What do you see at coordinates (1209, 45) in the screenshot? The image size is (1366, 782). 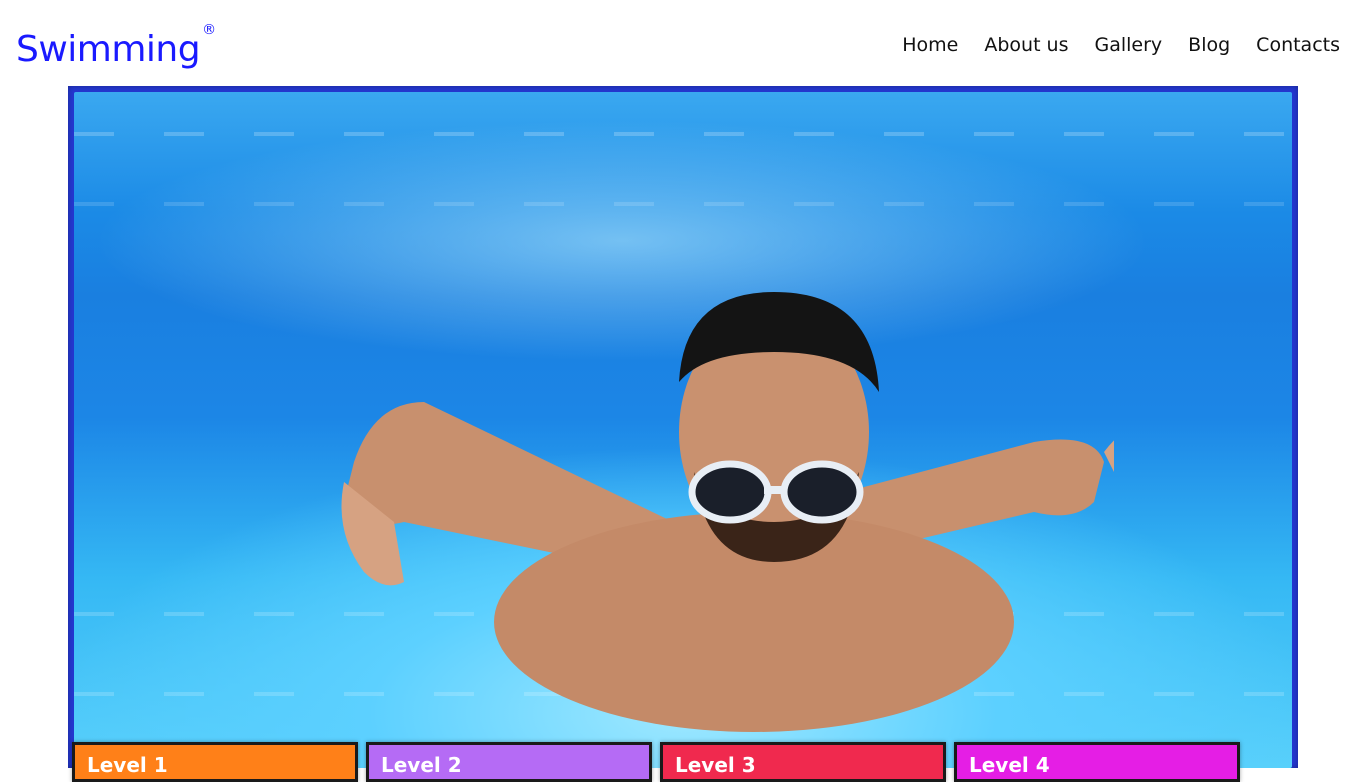 I see `nav-blog: Blog` at bounding box center [1209, 45].